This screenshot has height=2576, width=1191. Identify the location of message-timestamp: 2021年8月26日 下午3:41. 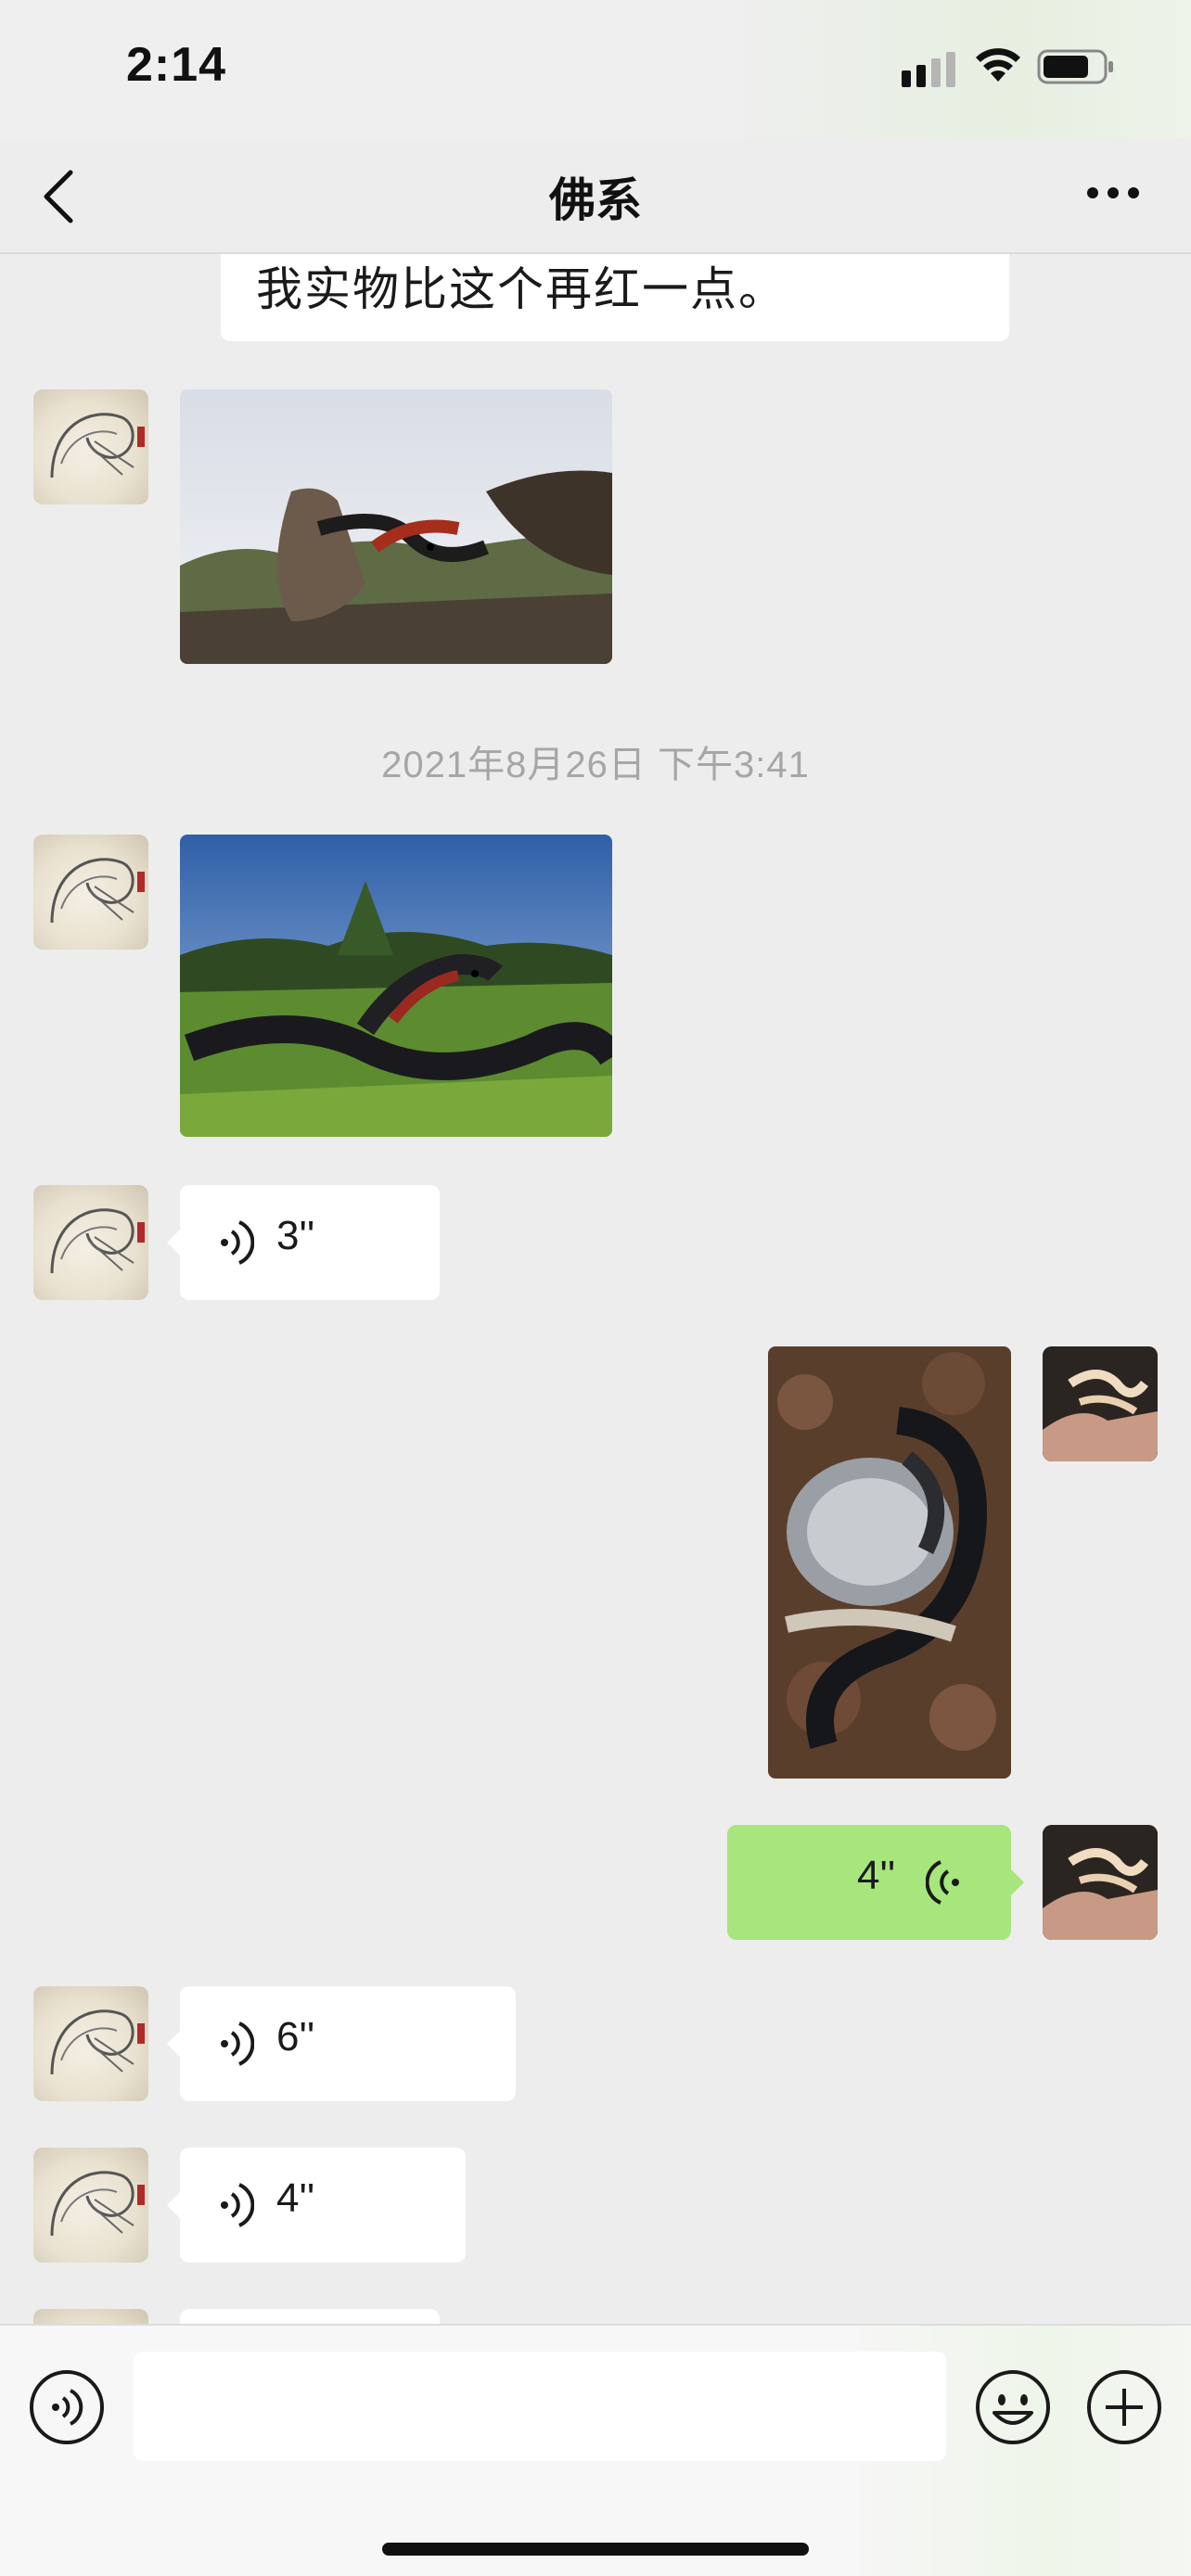
(595, 765).